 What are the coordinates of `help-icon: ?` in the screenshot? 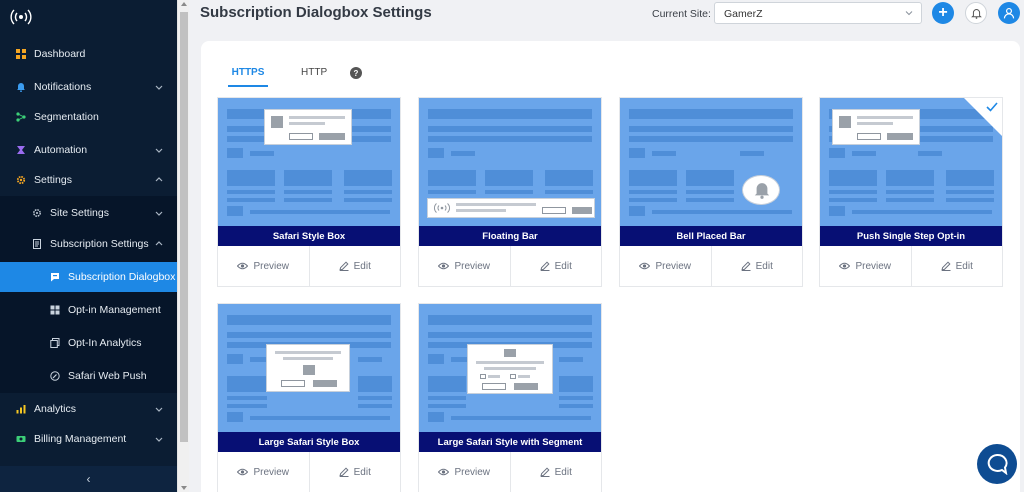 It's located at (356, 73).